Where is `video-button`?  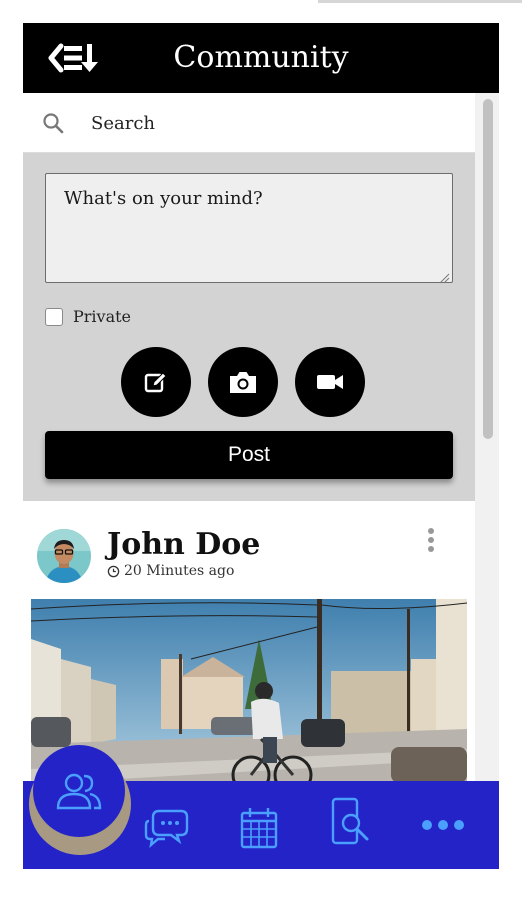 video-button is located at coordinates (330, 382).